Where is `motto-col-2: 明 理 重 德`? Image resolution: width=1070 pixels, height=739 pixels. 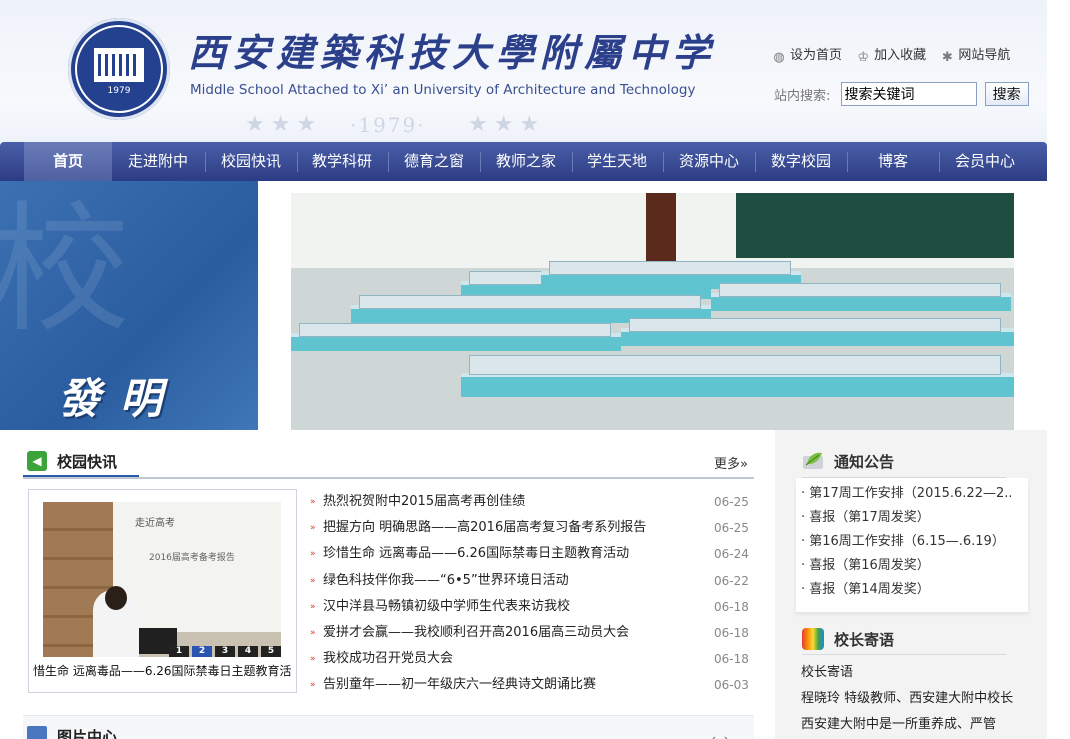 motto-col-2: 明 理 重 德 is located at coordinates (145, 401).